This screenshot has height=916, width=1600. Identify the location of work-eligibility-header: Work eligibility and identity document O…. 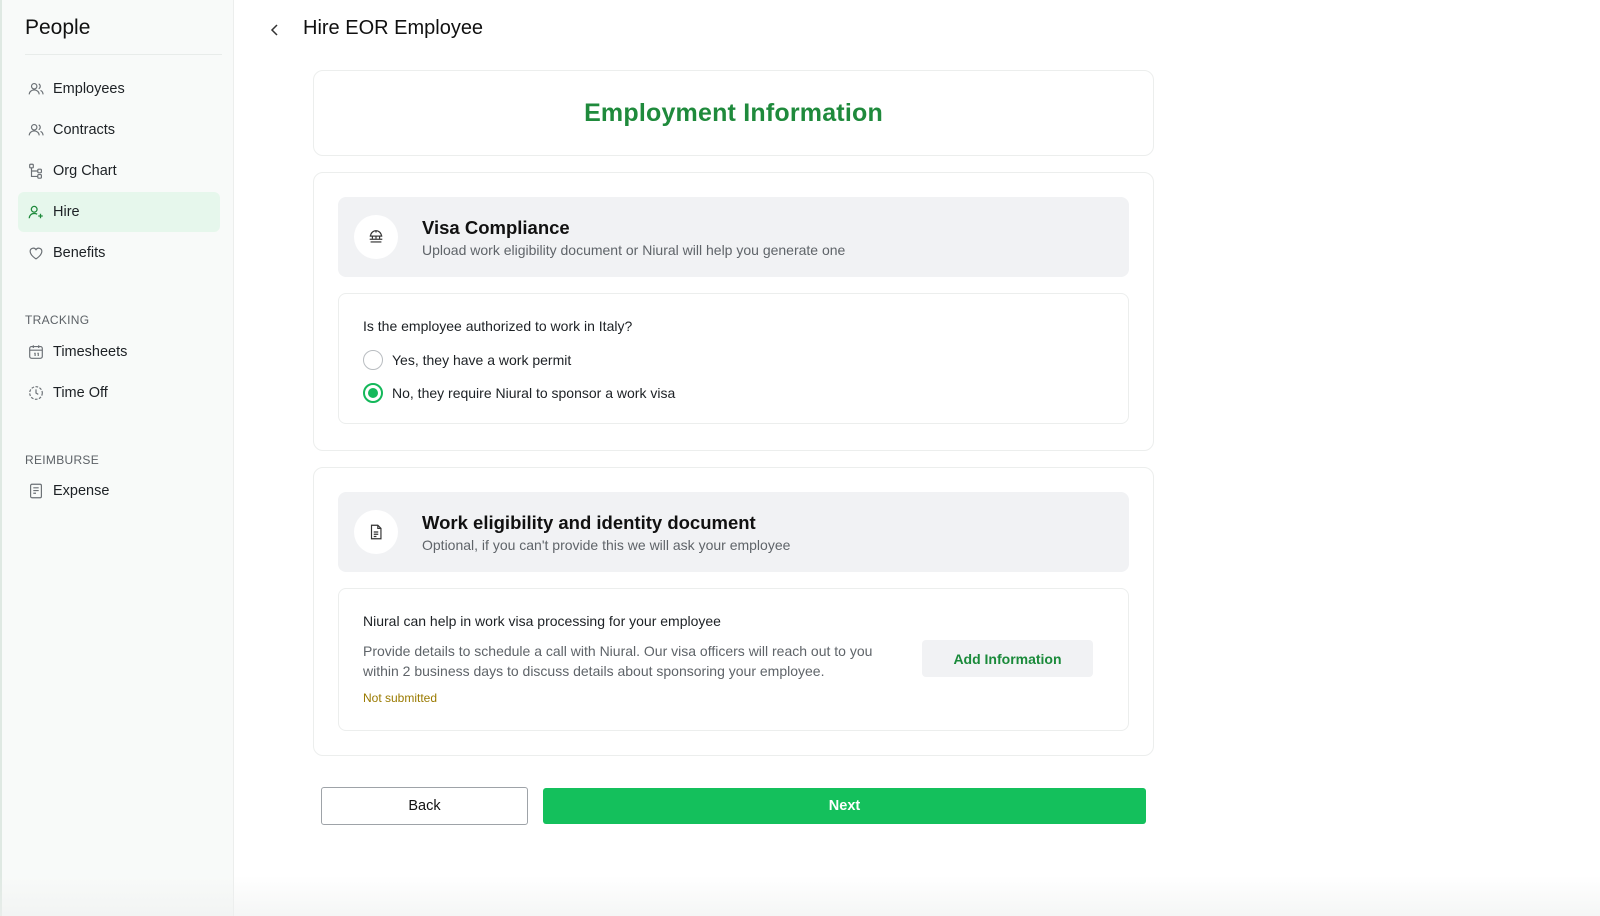
(733, 532).